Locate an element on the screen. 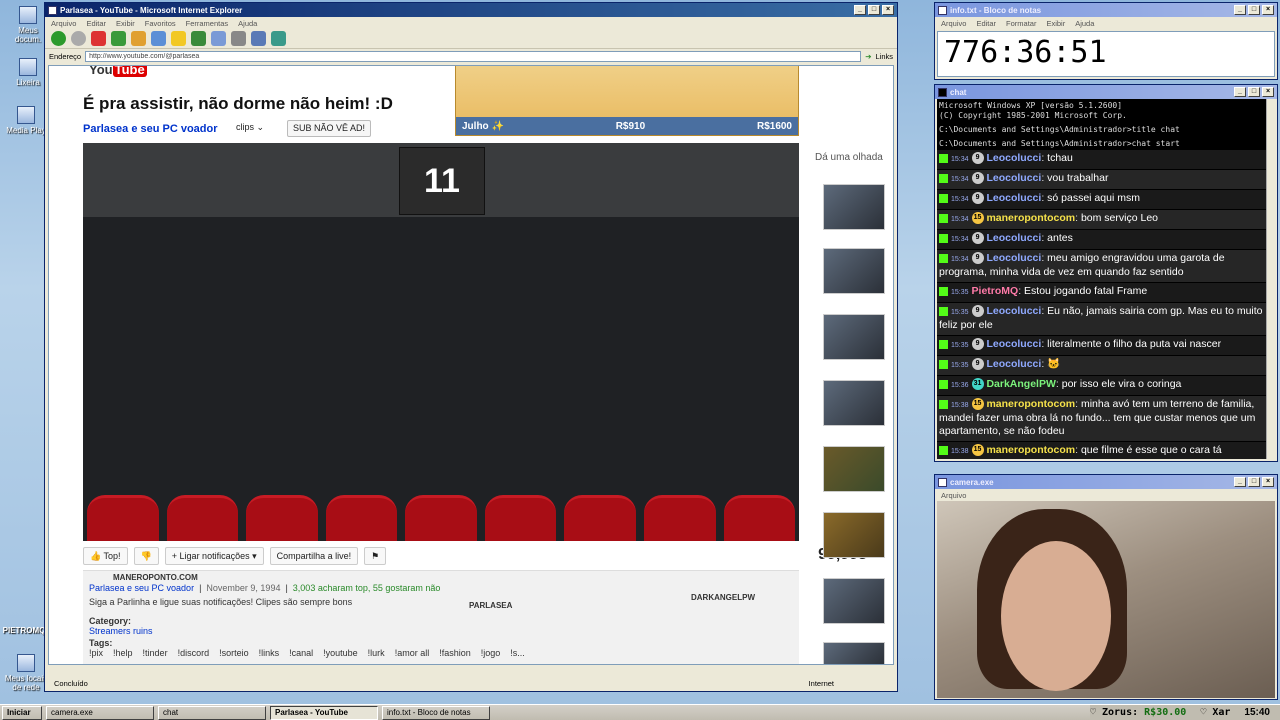  chat-titlebar: chat _ □ × is located at coordinates (1106, 92).